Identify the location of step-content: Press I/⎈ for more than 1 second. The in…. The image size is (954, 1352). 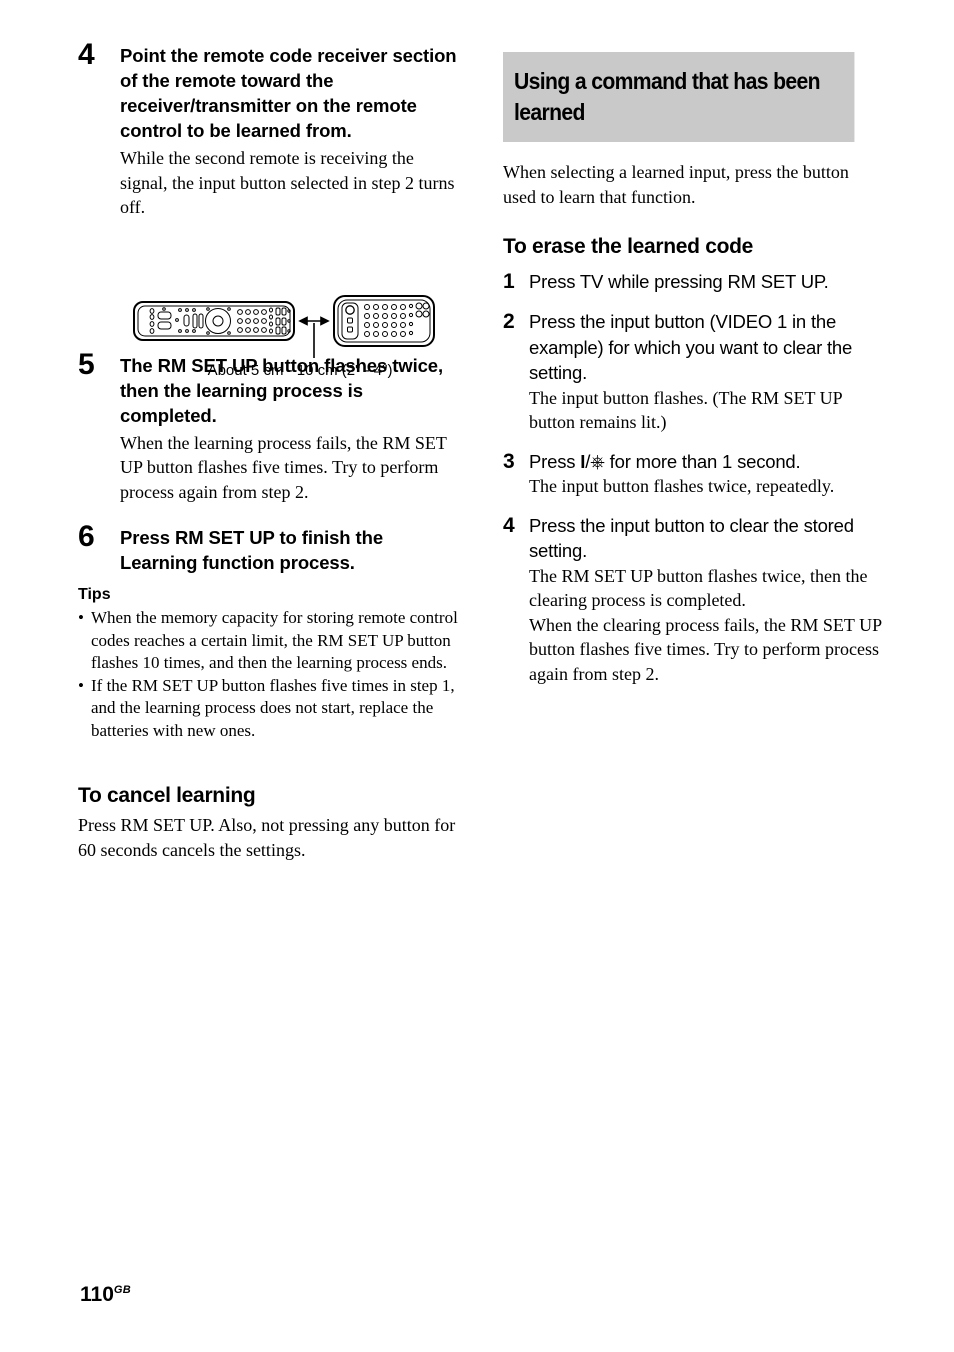
(707, 474).